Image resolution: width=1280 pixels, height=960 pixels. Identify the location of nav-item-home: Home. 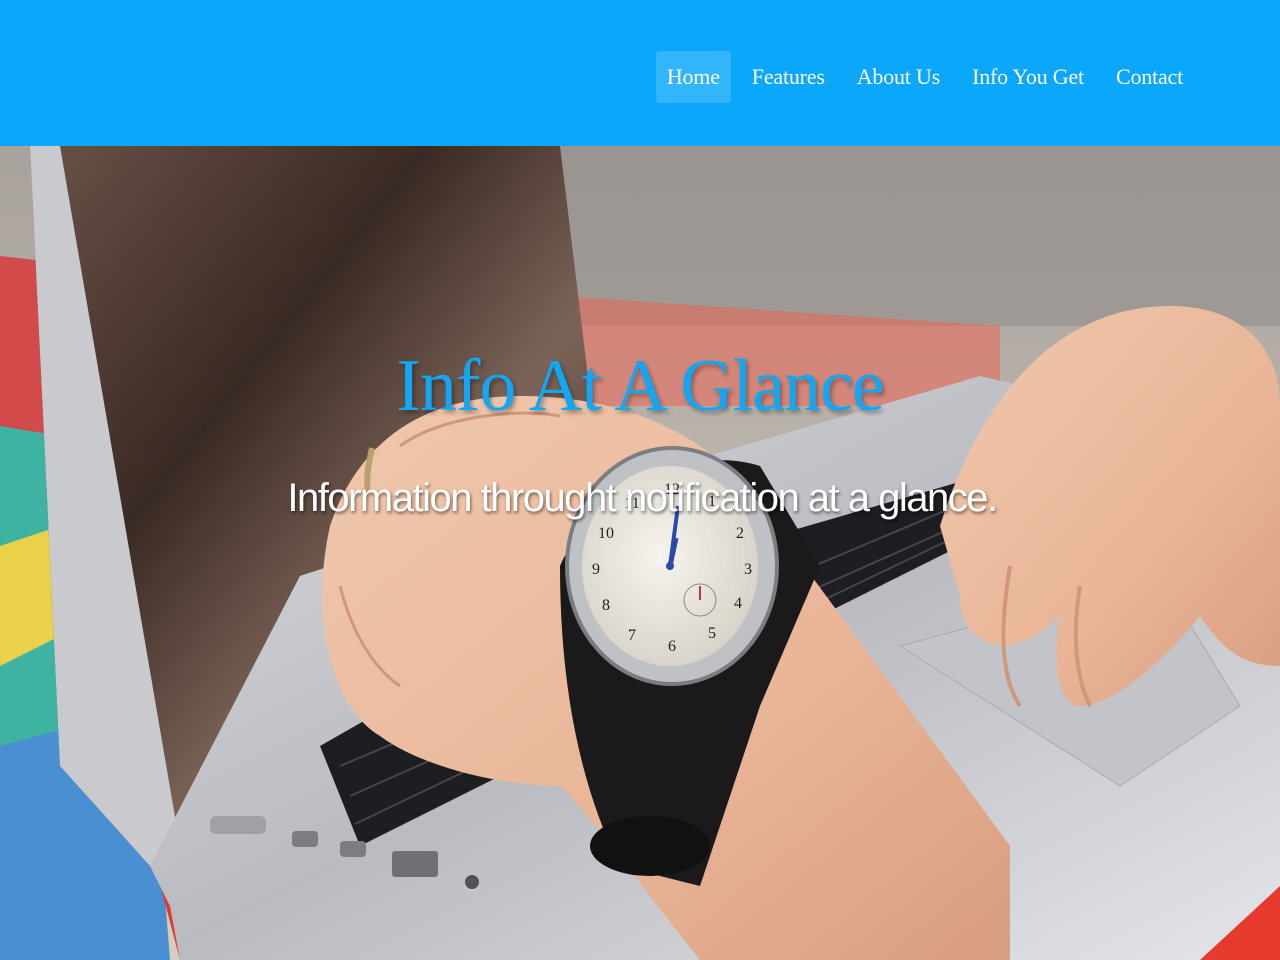
(693, 77).